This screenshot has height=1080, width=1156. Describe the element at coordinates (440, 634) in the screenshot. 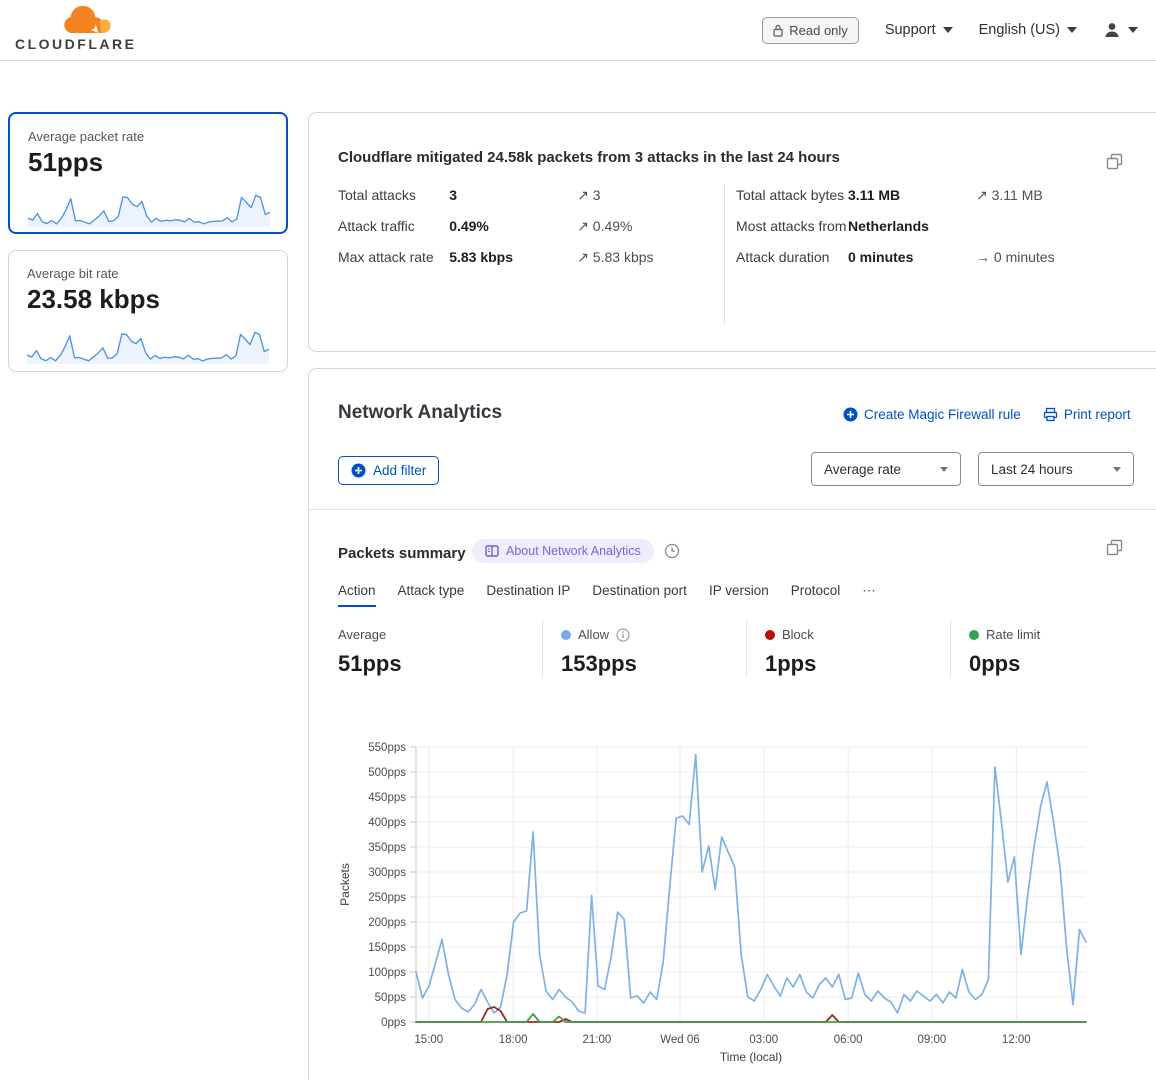

I see `stat-label-row: Average` at that location.